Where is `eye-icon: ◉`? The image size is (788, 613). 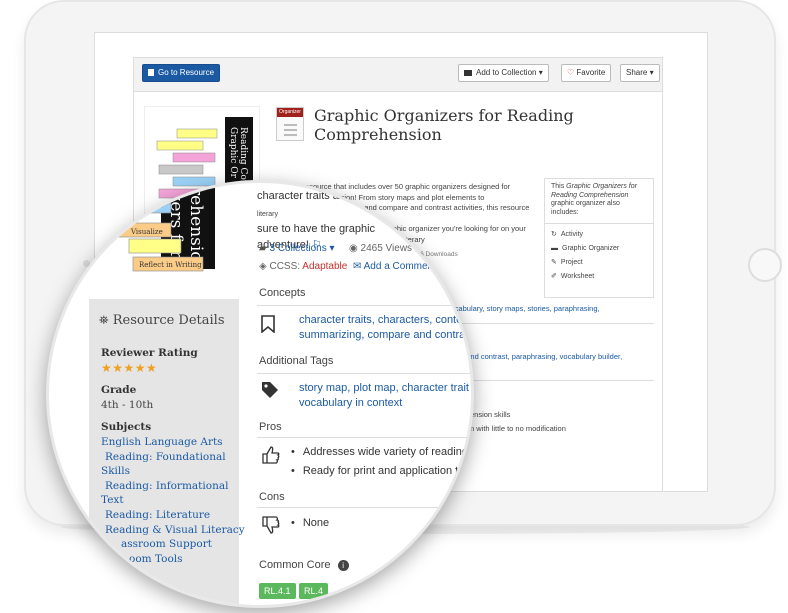 eye-icon: ◉ is located at coordinates (353, 248).